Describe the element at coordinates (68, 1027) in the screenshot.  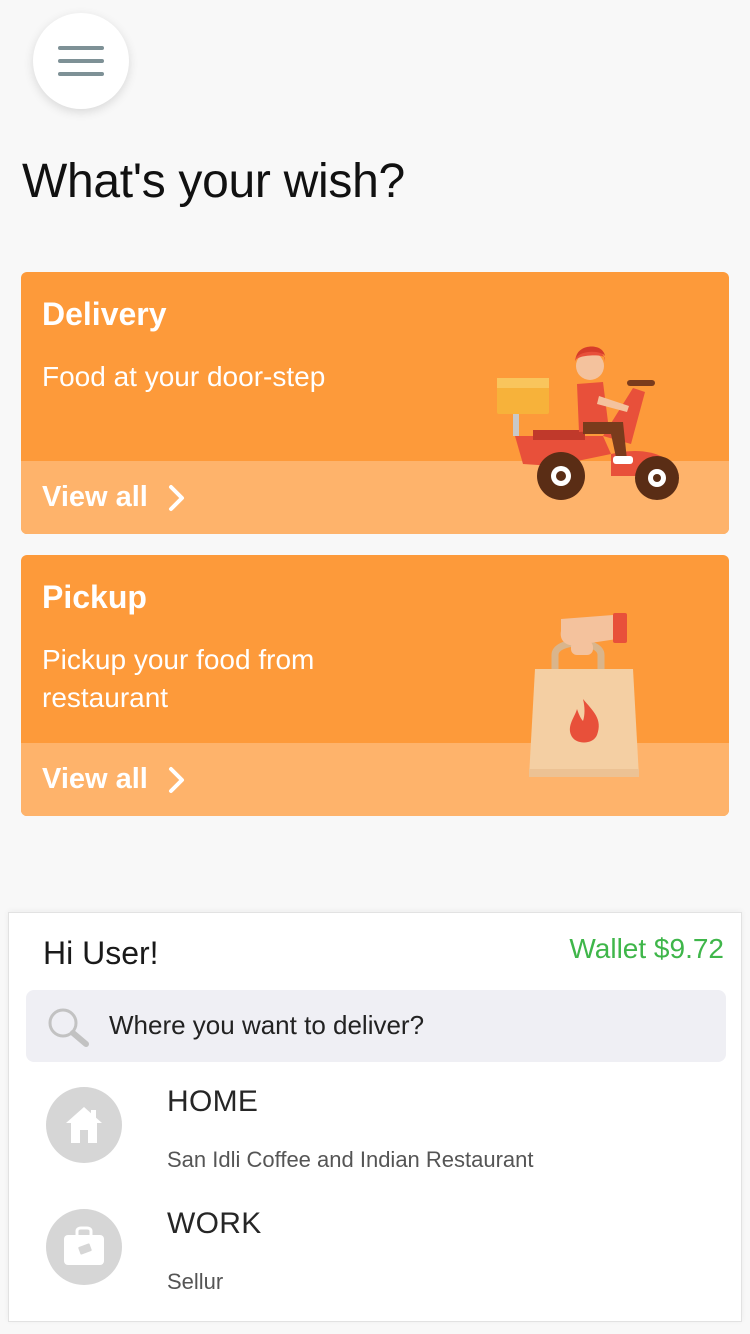
I see `search-icon` at that location.